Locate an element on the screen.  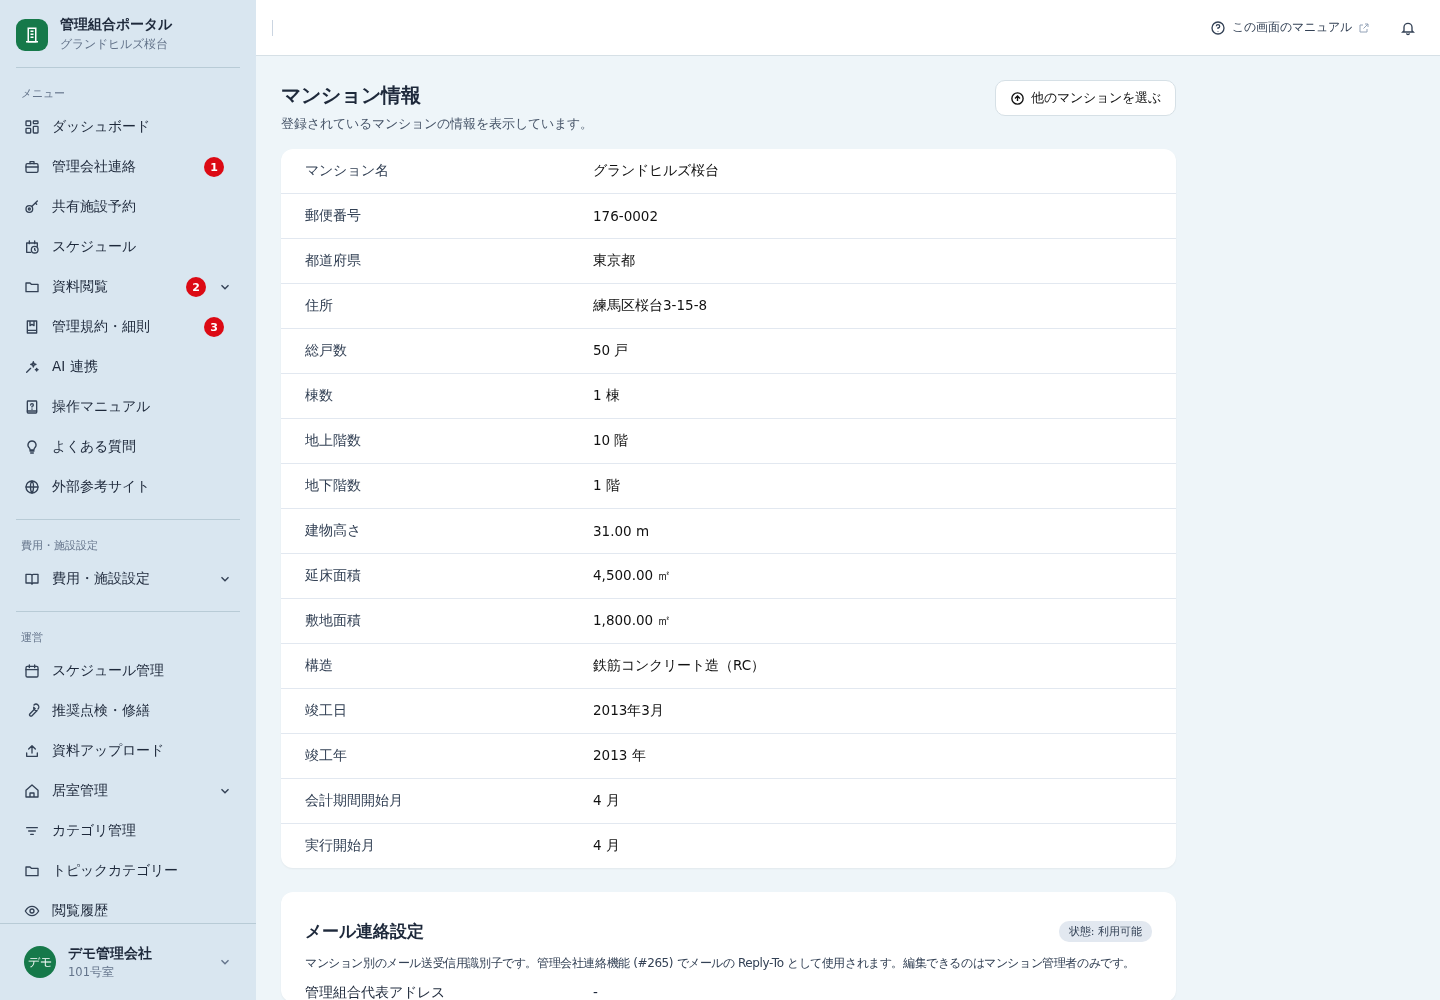
section-heading: 運営 is located at coordinates (32, 638).